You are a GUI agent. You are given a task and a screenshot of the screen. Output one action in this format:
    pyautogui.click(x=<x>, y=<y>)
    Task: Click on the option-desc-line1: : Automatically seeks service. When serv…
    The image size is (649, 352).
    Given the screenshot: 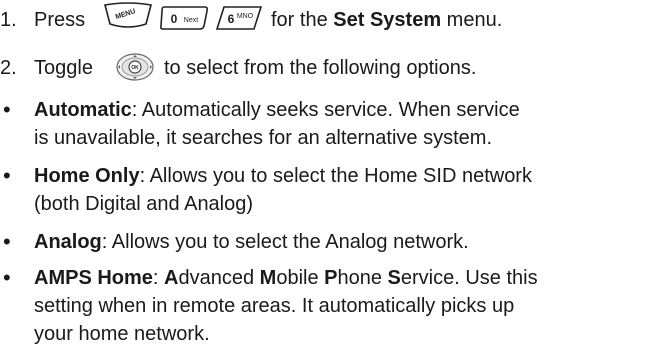 What is the action you would take?
    pyautogui.click(x=325, y=110)
    